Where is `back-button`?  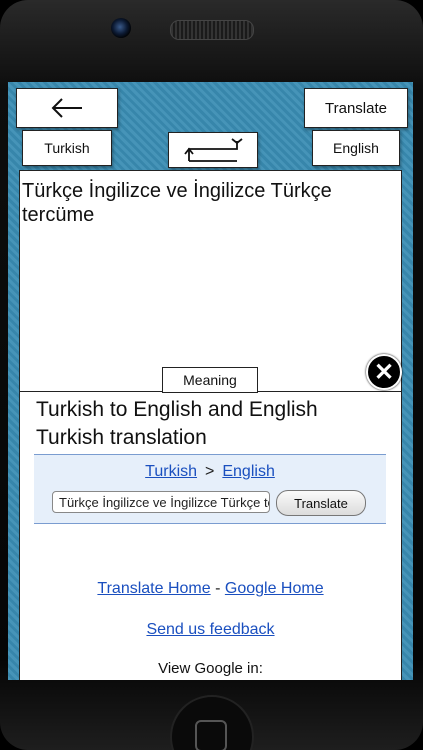
back-button is located at coordinates (67, 108).